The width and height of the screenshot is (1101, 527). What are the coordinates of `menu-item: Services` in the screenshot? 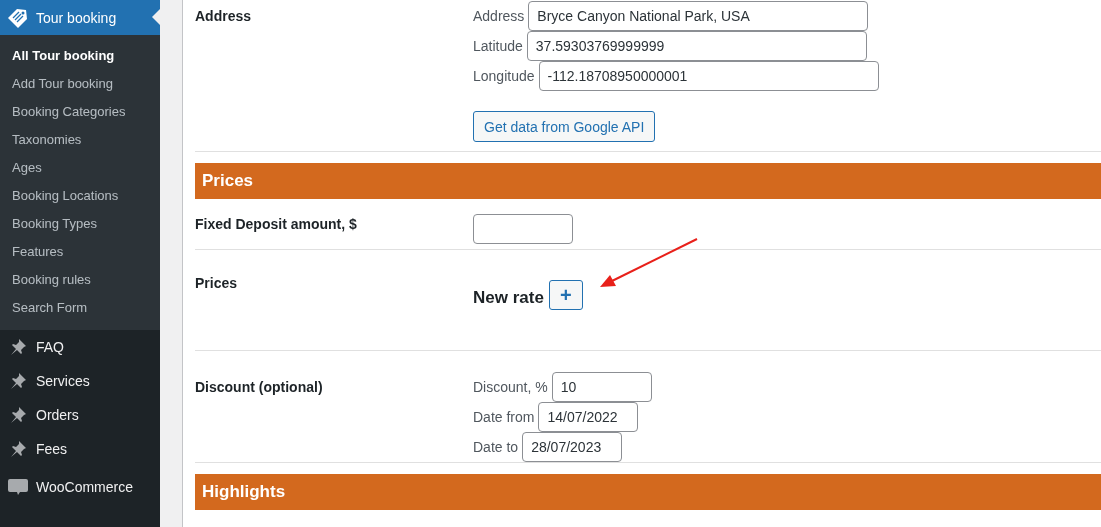 It's located at (80, 381).